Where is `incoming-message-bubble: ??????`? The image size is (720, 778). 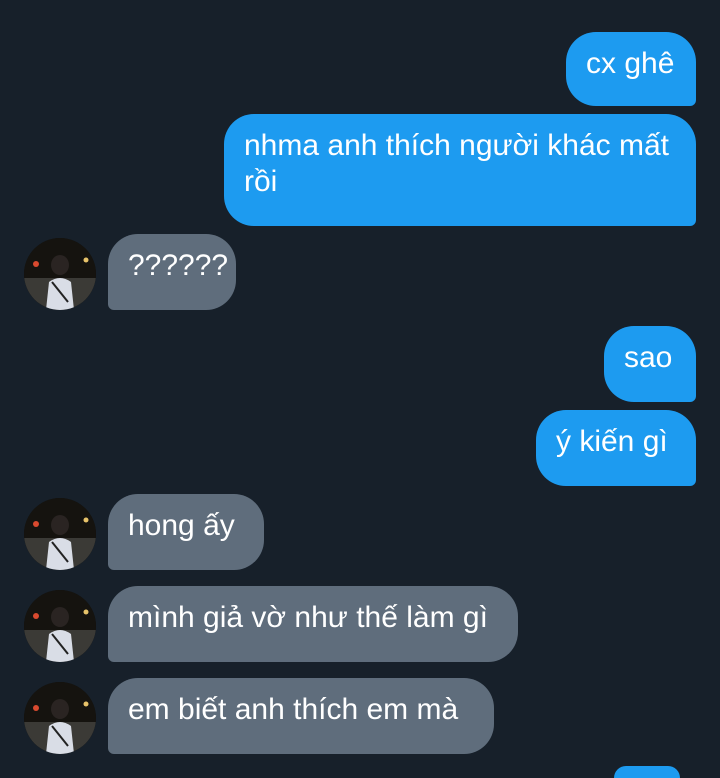 incoming-message-bubble: ?????? is located at coordinates (172, 272).